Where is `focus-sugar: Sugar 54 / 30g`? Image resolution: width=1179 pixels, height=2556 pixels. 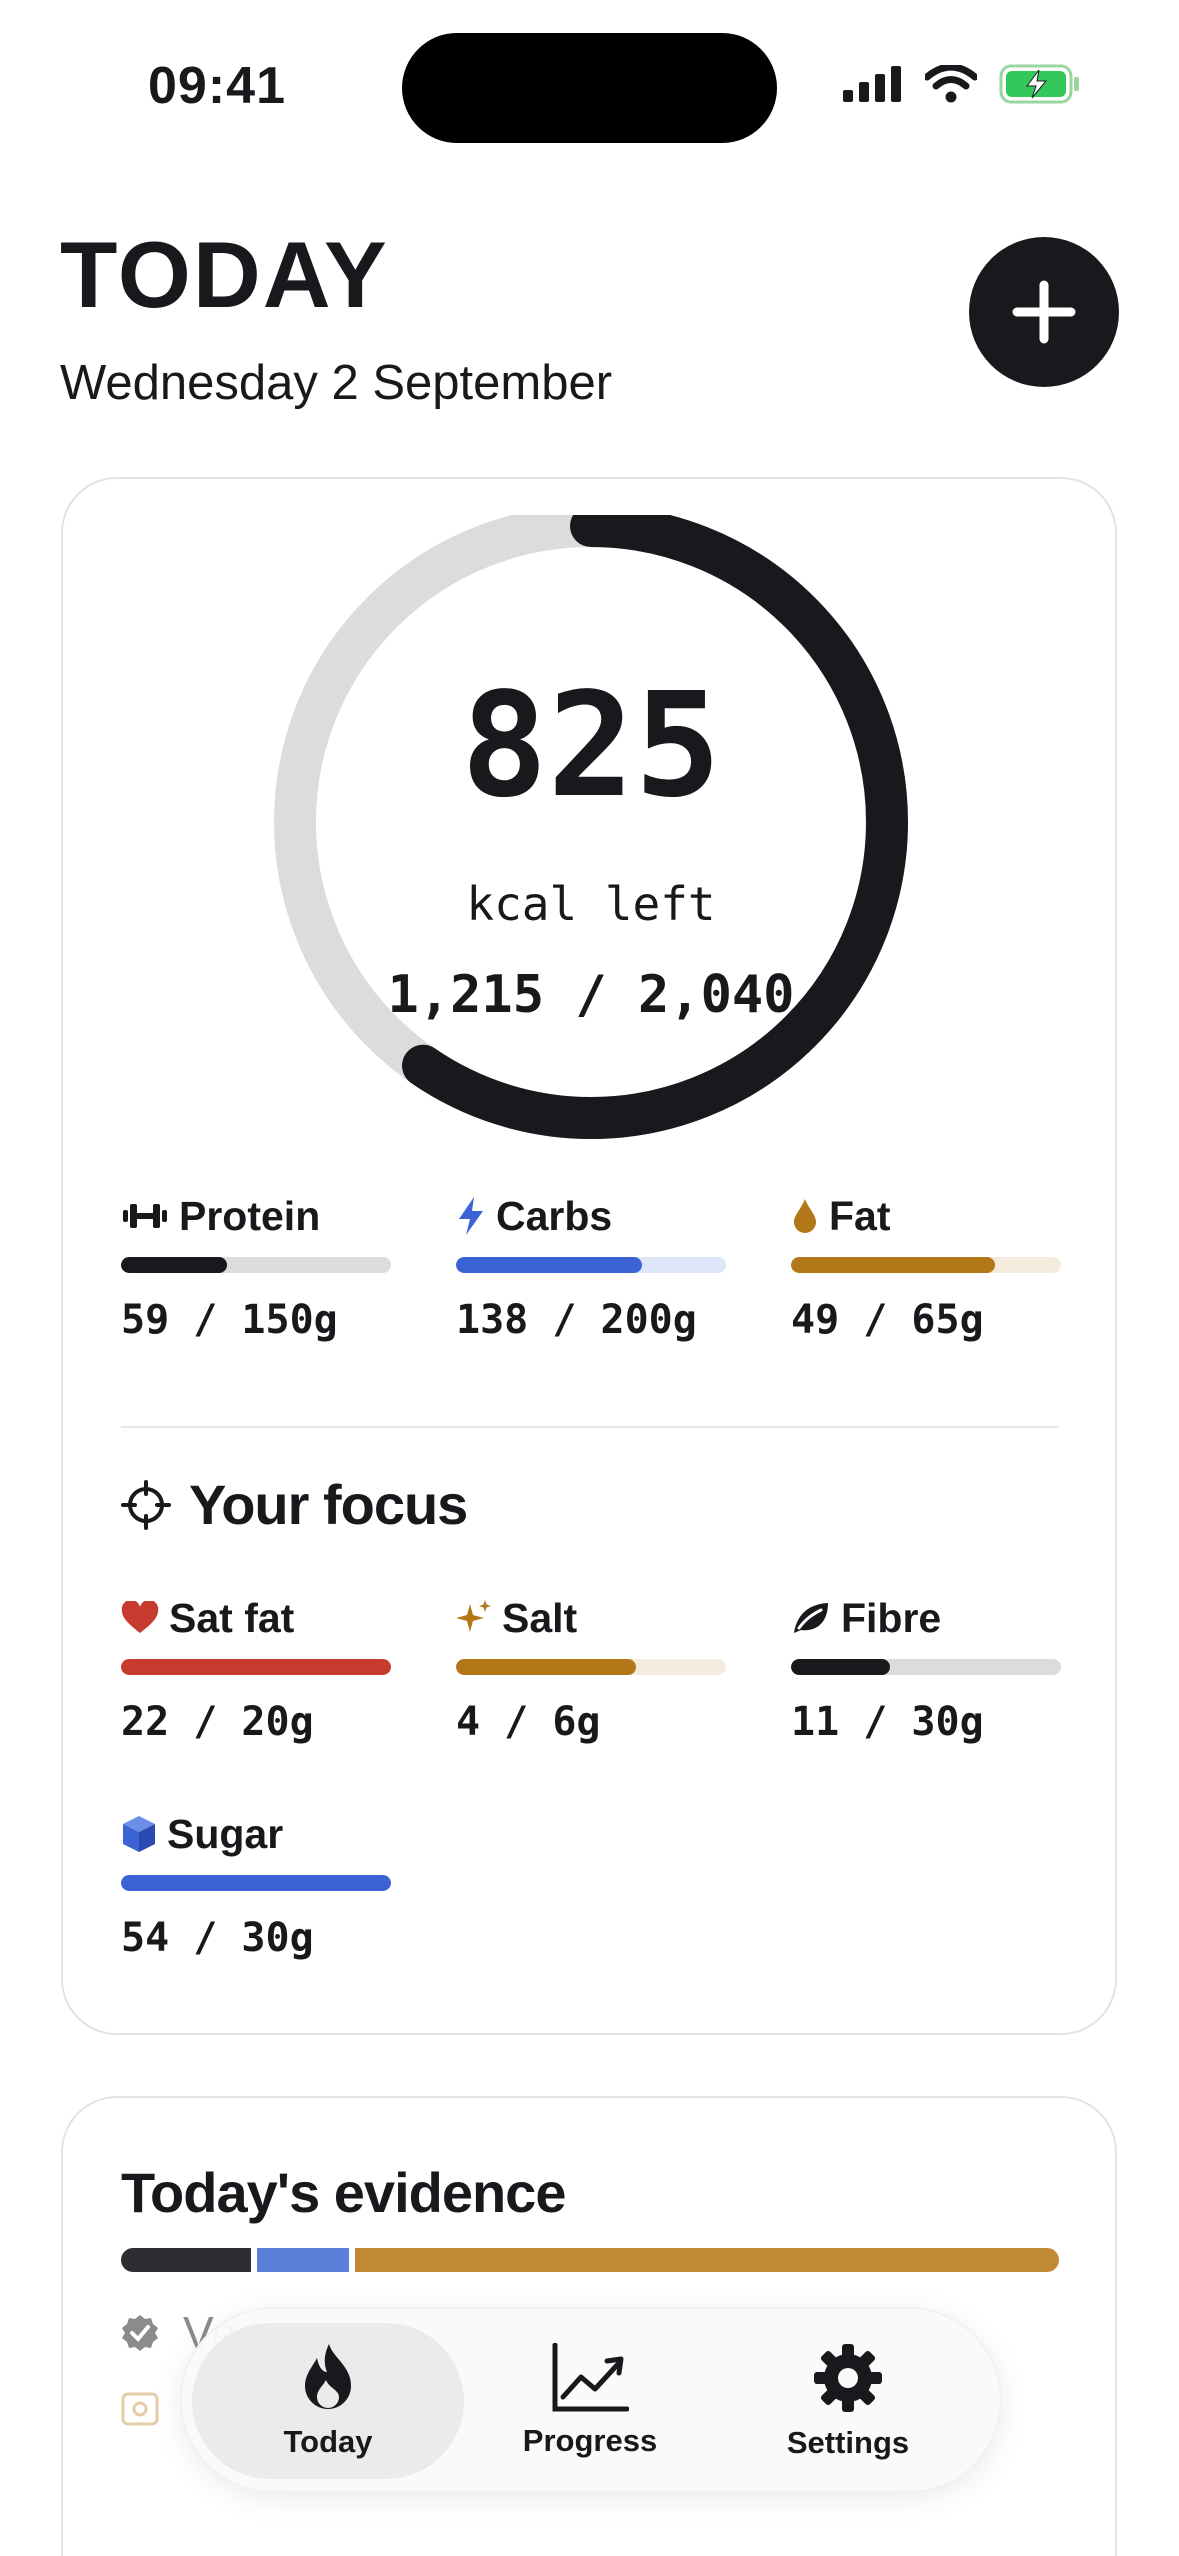
focus-sugar: Sugar 54 / 30g is located at coordinates (256, 1884).